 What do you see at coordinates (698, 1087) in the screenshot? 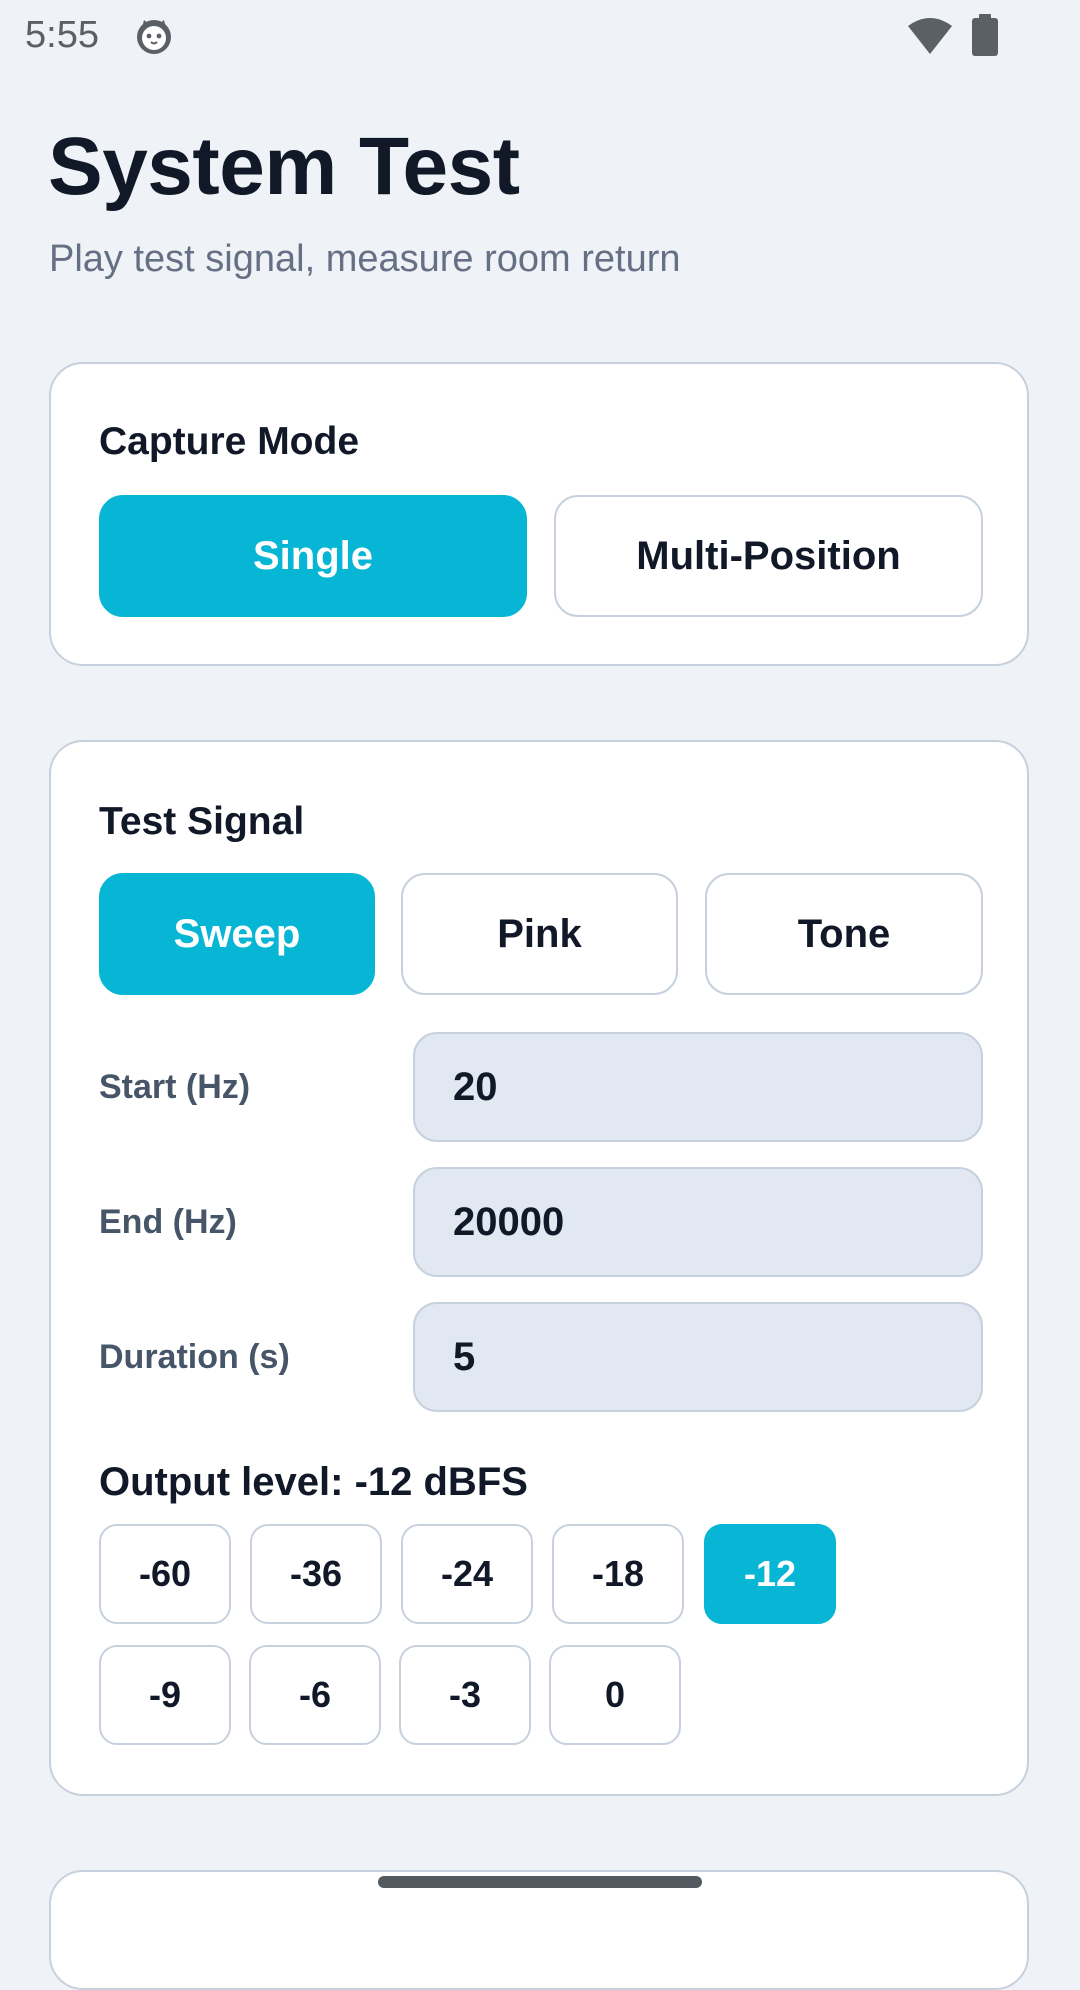
I see `start-hz-input: 20` at bounding box center [698, 1087].